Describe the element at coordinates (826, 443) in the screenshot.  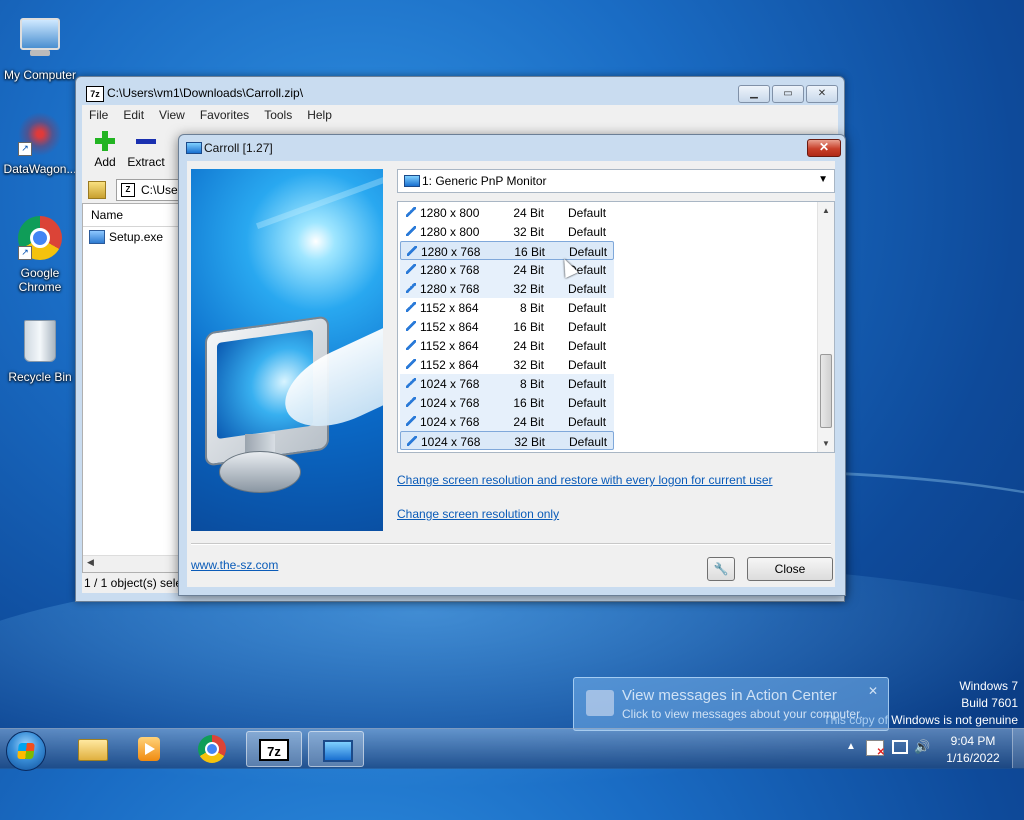
I see `scroll-down-icon: ▼` at that location.